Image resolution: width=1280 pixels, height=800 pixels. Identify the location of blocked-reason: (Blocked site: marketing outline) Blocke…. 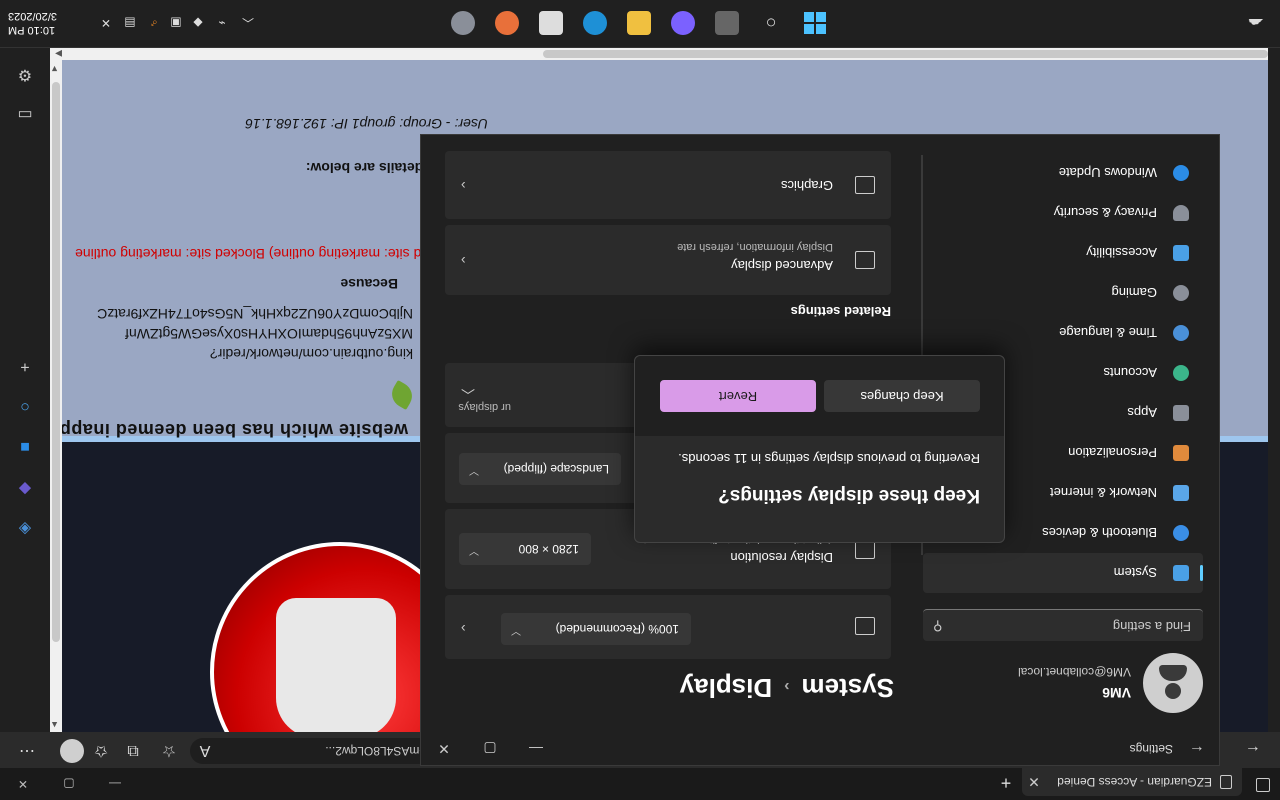
(271, 254).